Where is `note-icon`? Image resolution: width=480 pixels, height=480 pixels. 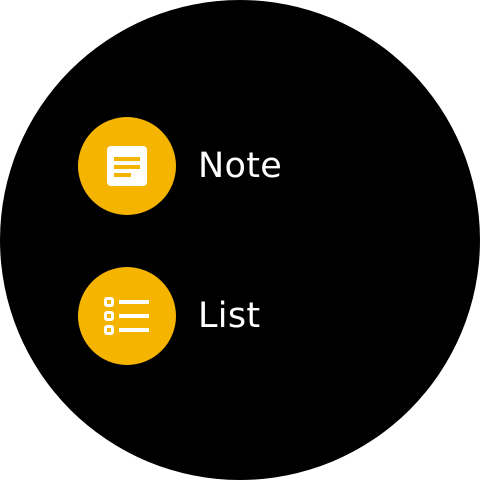 note-icon is located at coordinates (127, 166).